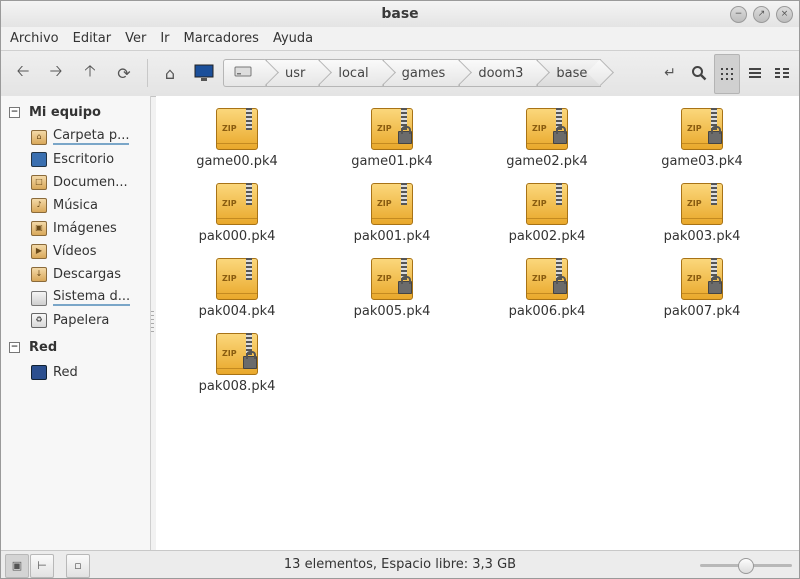 The width and height of the screenshot is (800, 579). What do you see at coordinates (237, 311) in the screenshot?
I see `file-name: pak004.pk4` at bounding box center [237, 311].